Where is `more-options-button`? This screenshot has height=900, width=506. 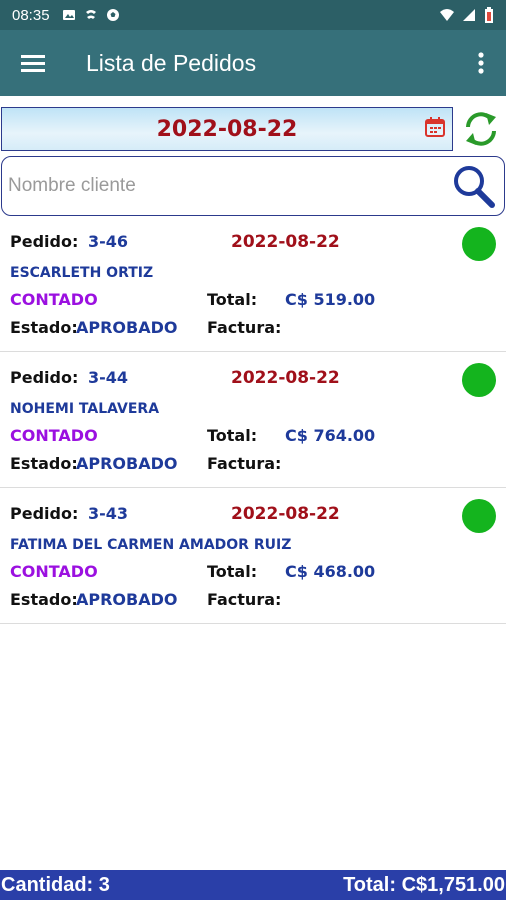 more-options-button is located at coordinates (481, 63).